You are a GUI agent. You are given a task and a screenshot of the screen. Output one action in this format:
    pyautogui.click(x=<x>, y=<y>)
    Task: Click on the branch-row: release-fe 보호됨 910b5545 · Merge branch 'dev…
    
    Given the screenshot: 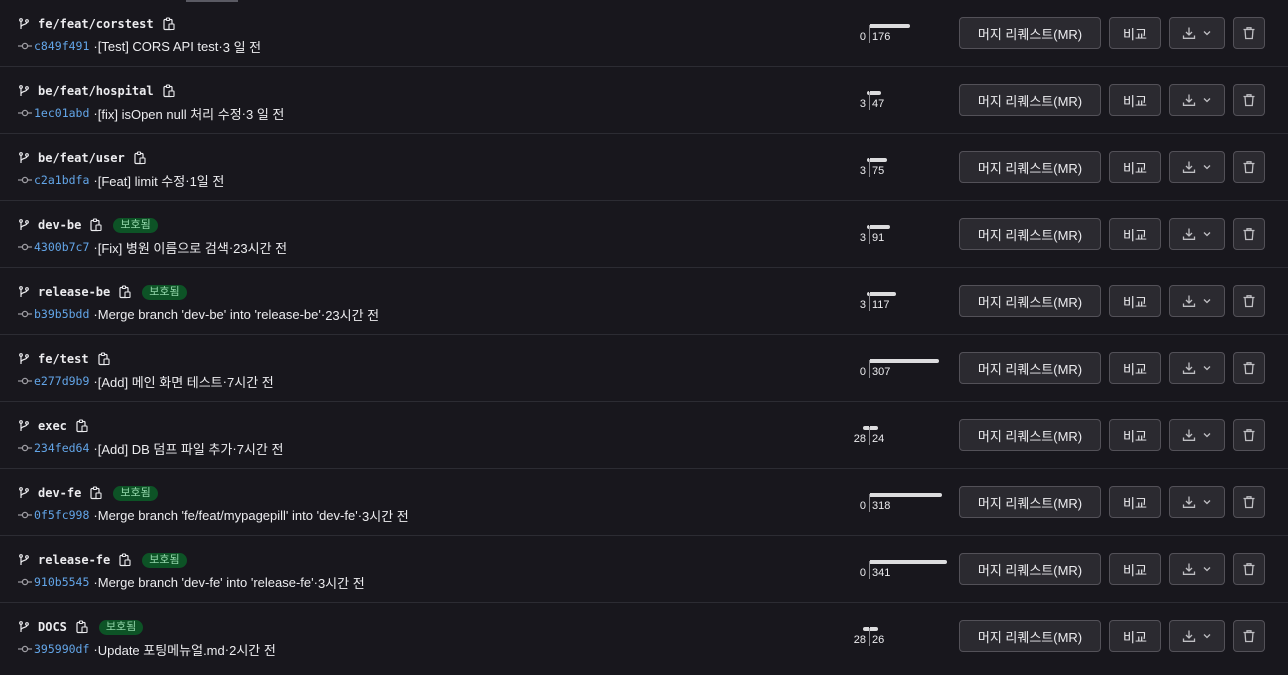 What is the action you would take?
    pyautogui.click(x=644, y=569)
    